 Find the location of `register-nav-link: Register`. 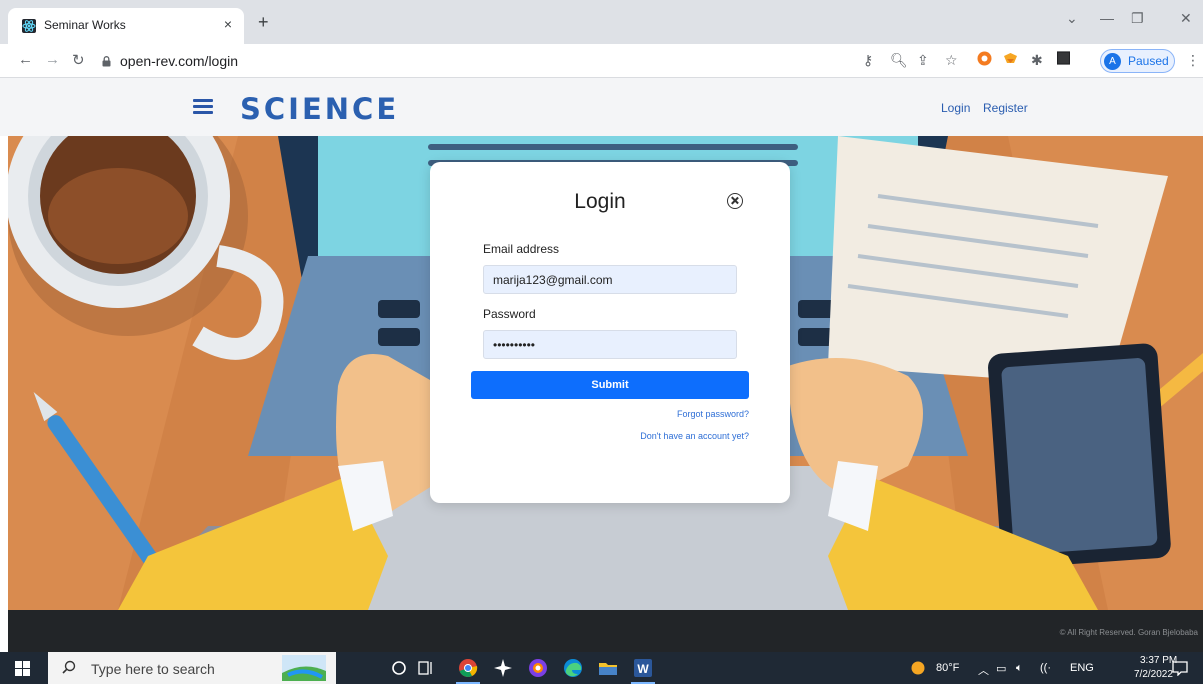

register-nav-link: Register is located at coordinates (1005, 108).